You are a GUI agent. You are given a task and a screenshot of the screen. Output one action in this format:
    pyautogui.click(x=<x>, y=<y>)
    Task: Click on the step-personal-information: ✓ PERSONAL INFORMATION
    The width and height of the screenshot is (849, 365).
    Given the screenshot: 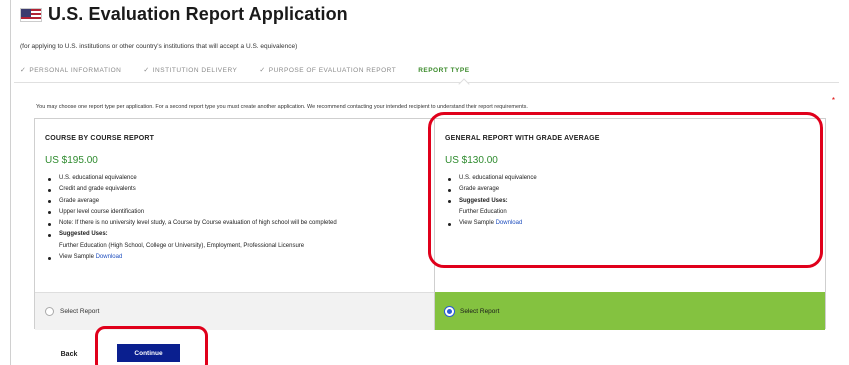 What is the action you would take?
    pyautogui.click(x=70, y=70)
    